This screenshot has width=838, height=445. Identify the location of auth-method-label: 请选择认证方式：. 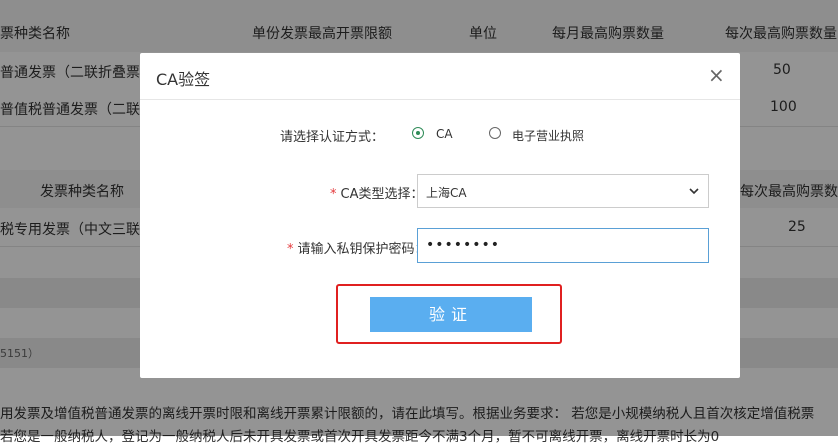
(332, 137).